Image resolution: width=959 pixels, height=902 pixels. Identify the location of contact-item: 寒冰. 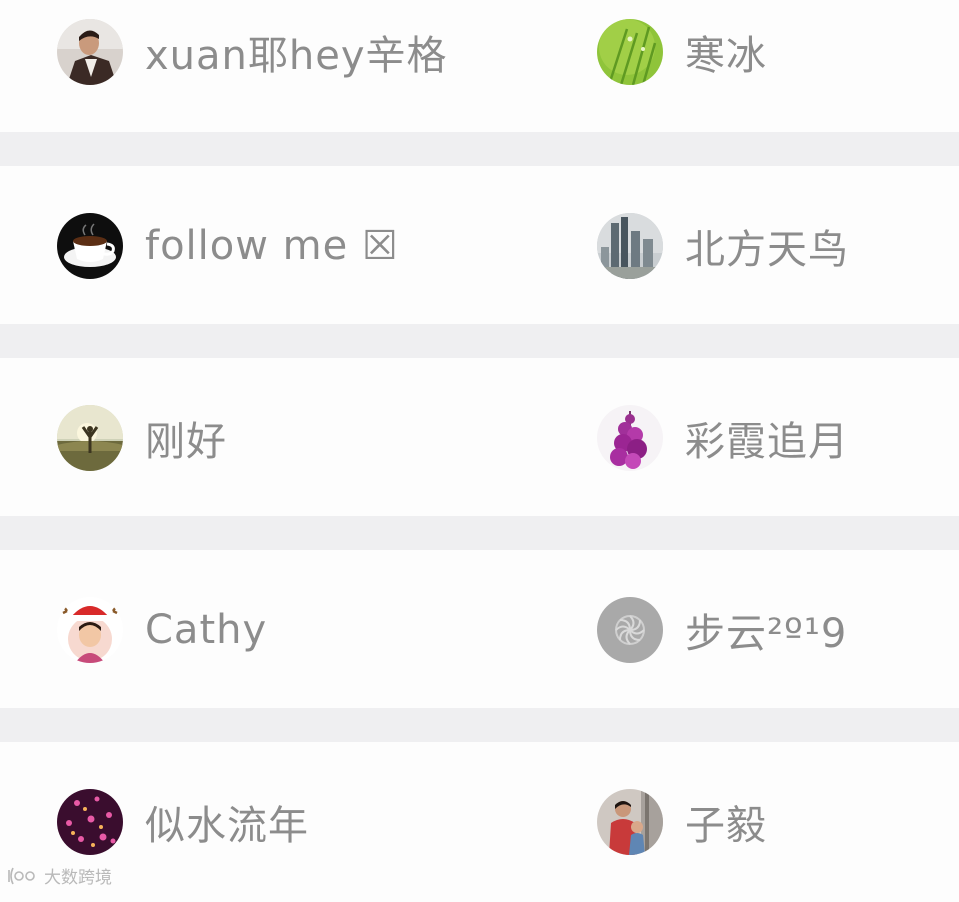
(682, 66).